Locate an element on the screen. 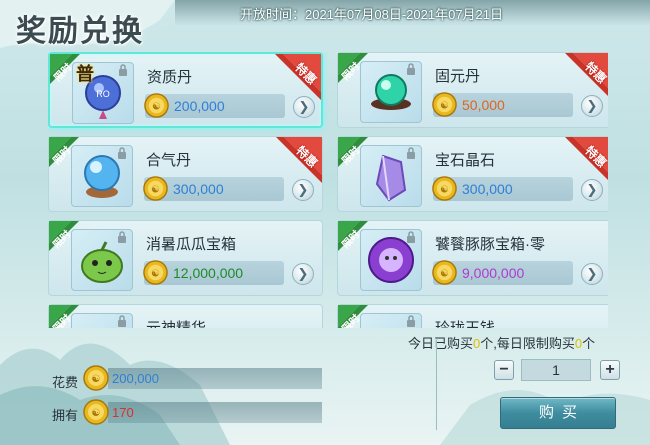  plus-button: + is located at coordinates (610, 370).